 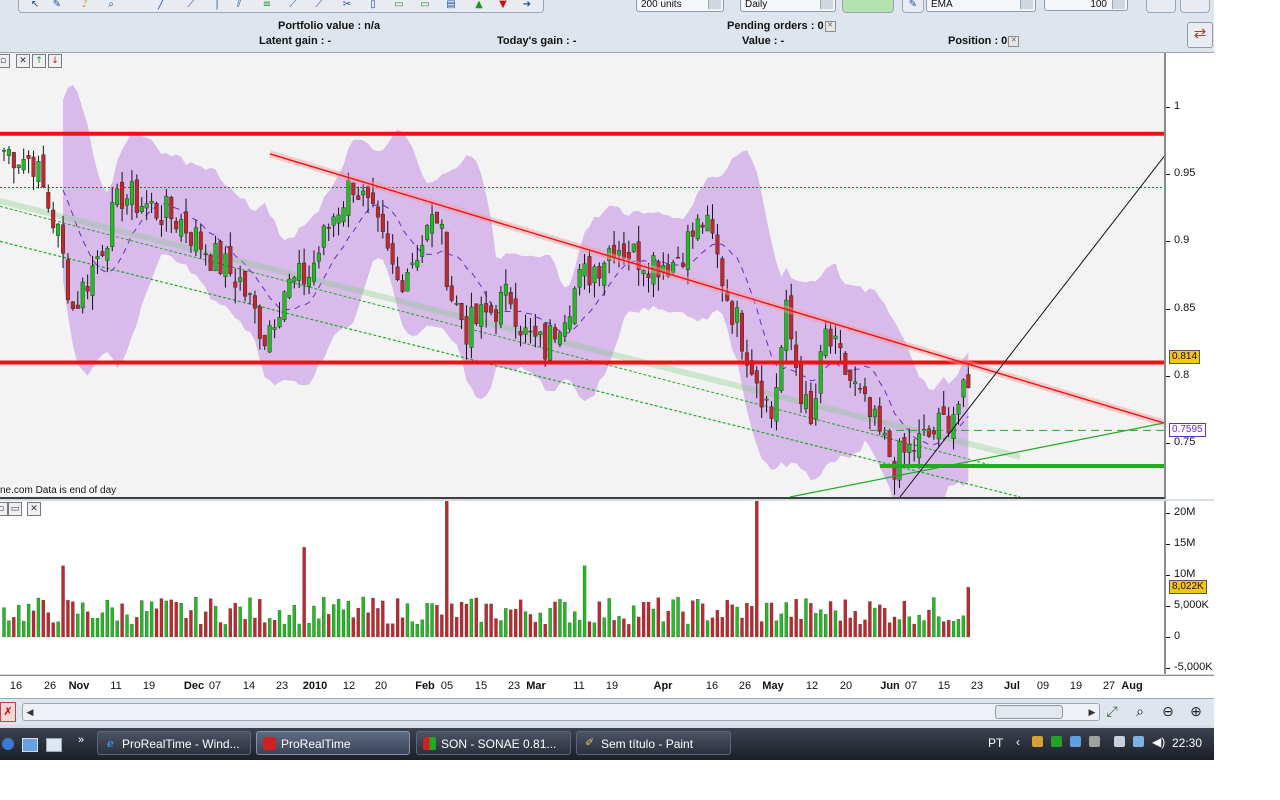 What do you see at coordinates (1037, 741) in the screenshot?
I see `tray-app-icon` at bounding box center [1037, 741].